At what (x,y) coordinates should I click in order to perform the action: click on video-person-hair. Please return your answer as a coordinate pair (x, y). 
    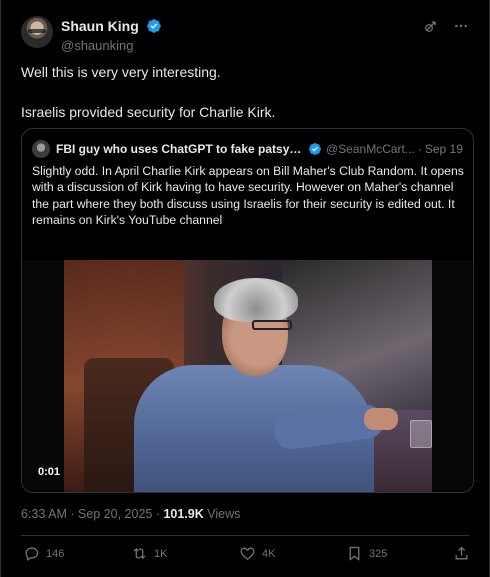
    Looking at the image, I should click on (256, 300).